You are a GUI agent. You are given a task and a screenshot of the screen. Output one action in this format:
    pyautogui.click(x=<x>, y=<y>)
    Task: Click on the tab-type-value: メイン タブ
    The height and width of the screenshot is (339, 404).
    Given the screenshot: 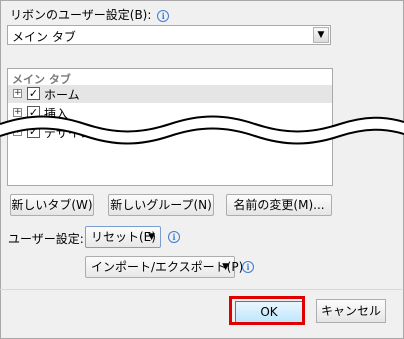 What is the action you would take?
    pyautogui.click(x=44, y=37)
    